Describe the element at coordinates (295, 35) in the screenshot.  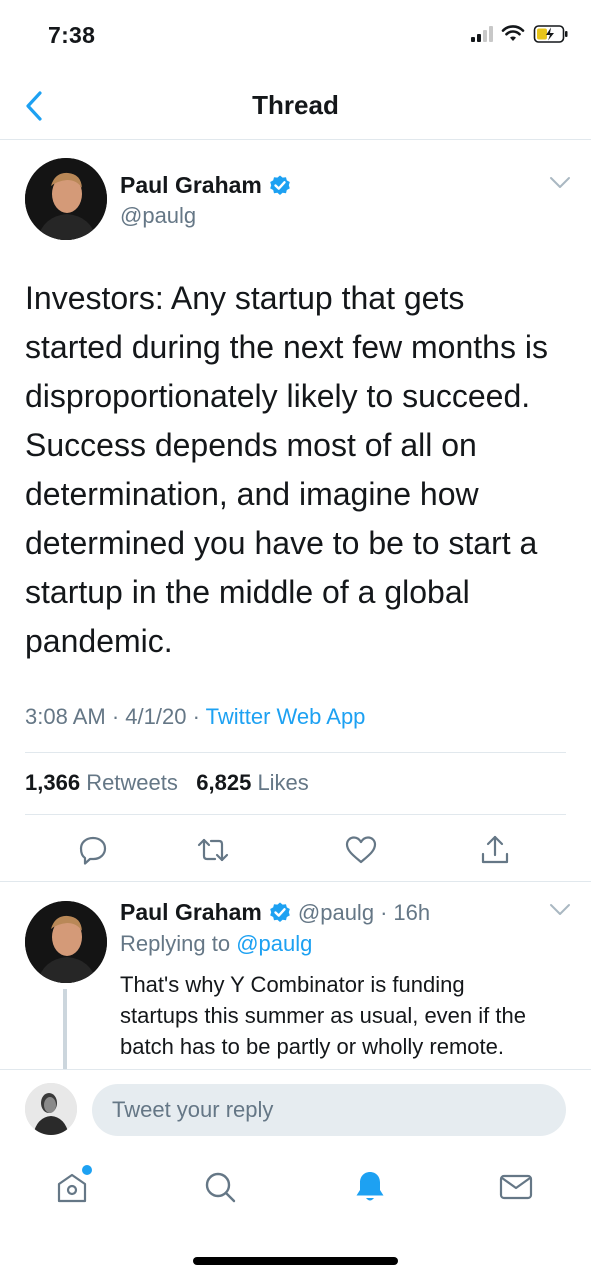
I see `status-bar: 7:38` at that location.